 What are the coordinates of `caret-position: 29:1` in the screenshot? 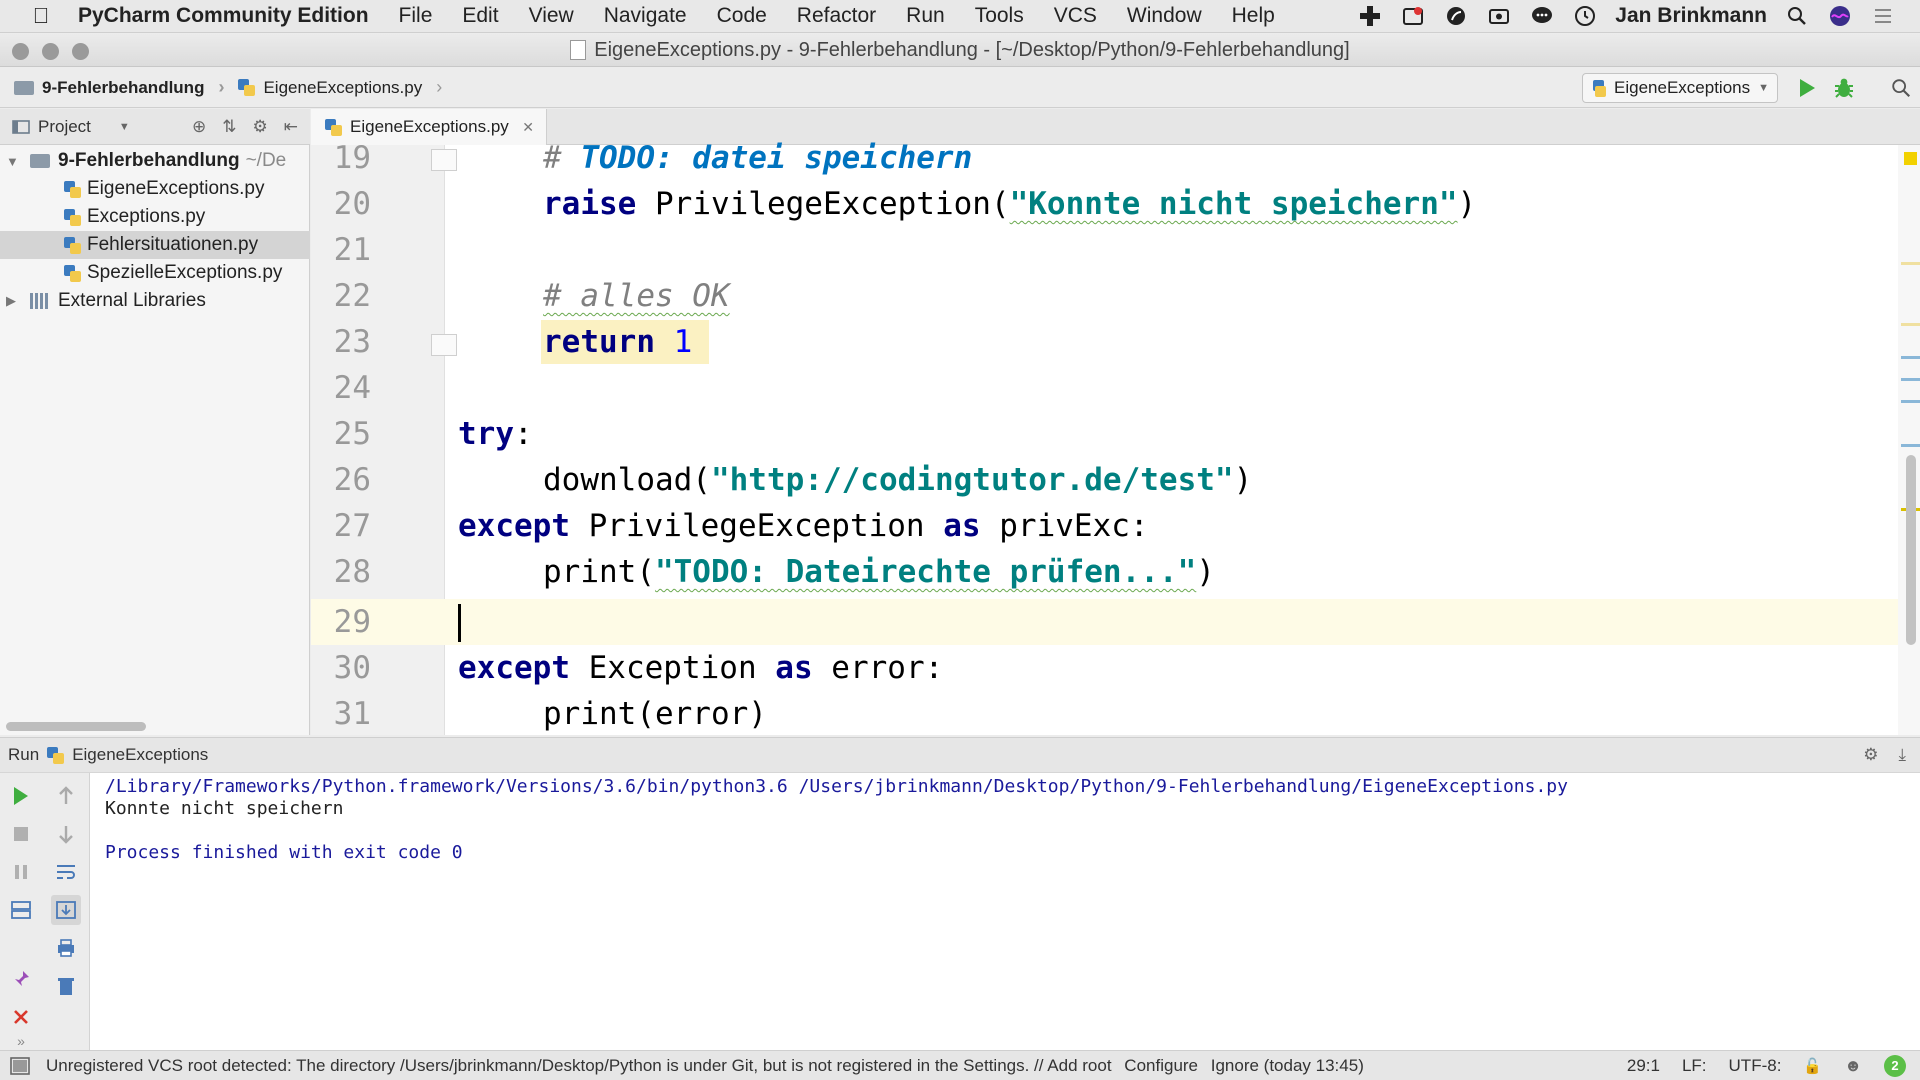 It's located at (1643, 1066).